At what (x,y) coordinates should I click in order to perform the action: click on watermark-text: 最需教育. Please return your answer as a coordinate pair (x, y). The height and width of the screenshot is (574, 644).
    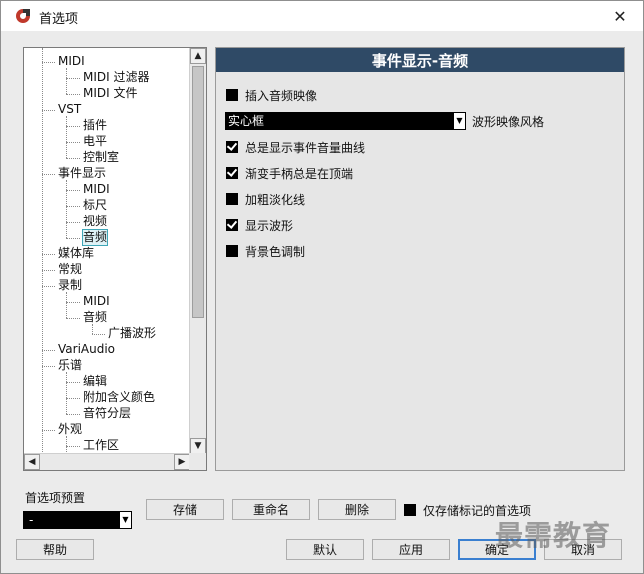
    Looking at the image, I should click on (553, 535).